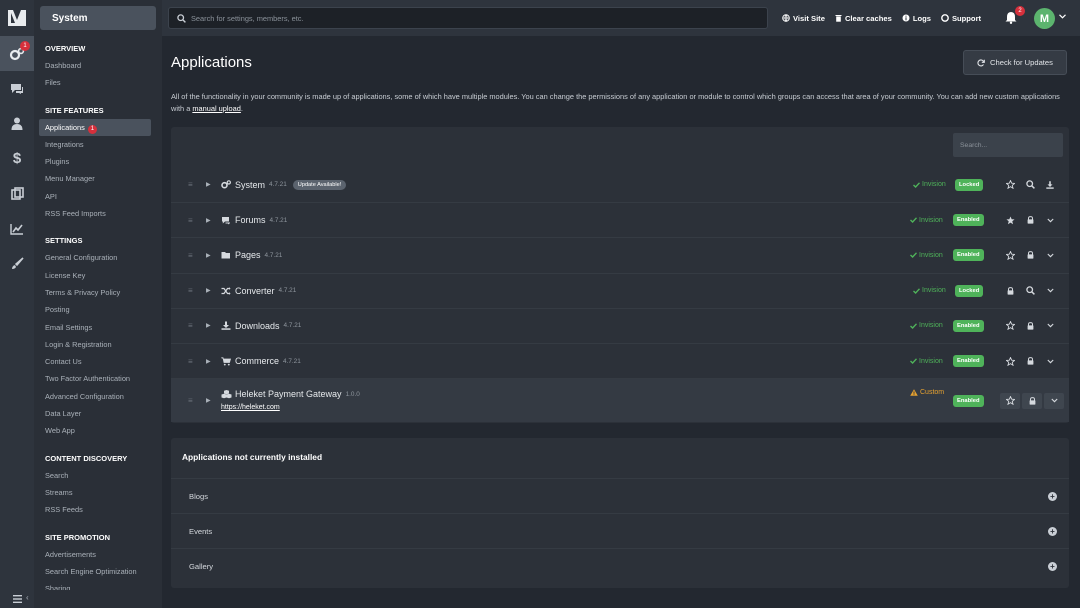  Describe the element at coordinates (95, 509) in the screenshot. I see `sidebar-item-rss-feeds: RSS Feeds` at that location.